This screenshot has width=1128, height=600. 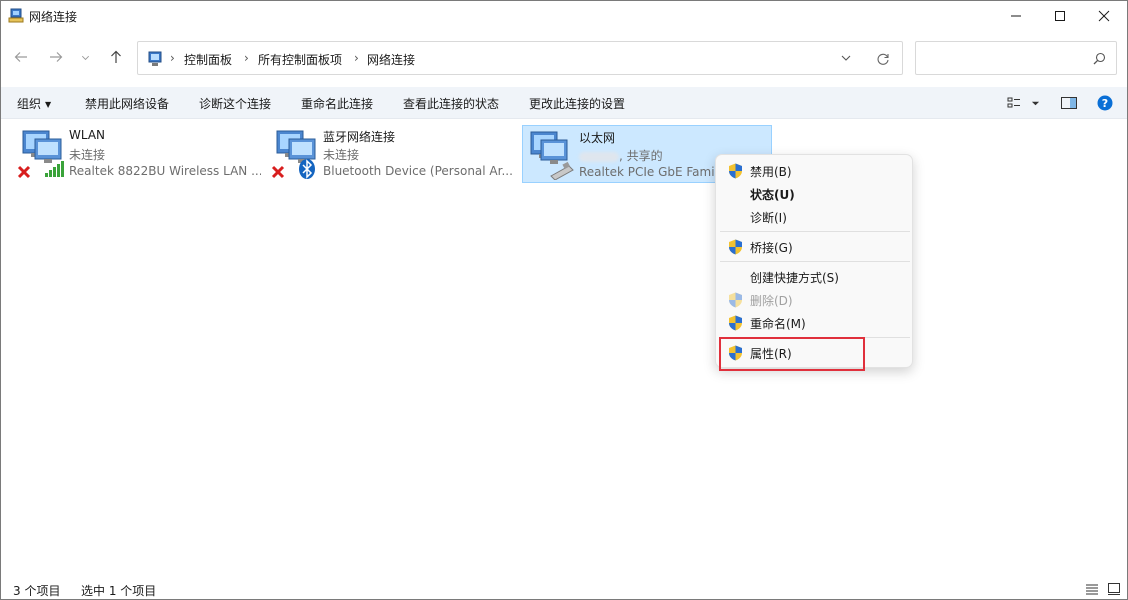 I want to click on back-button, so click(x=21, y=57).